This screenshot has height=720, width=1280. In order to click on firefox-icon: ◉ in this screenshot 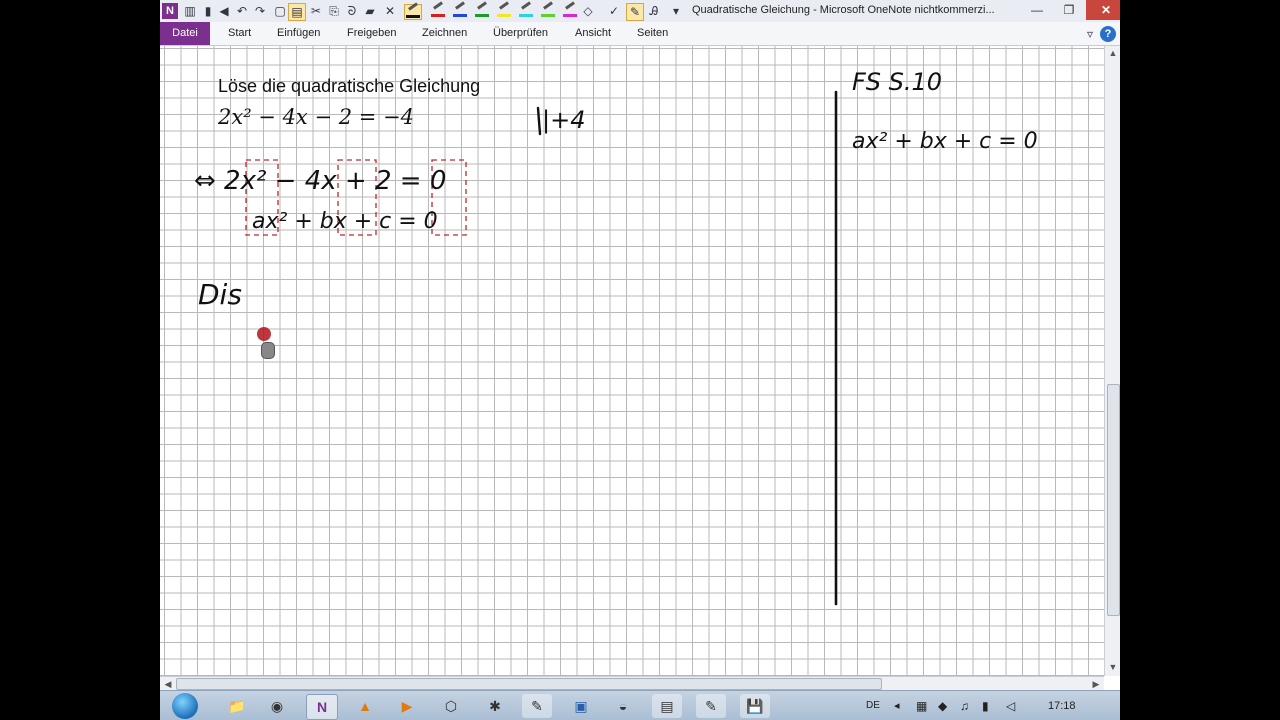, I will do `click(277, 706)`.